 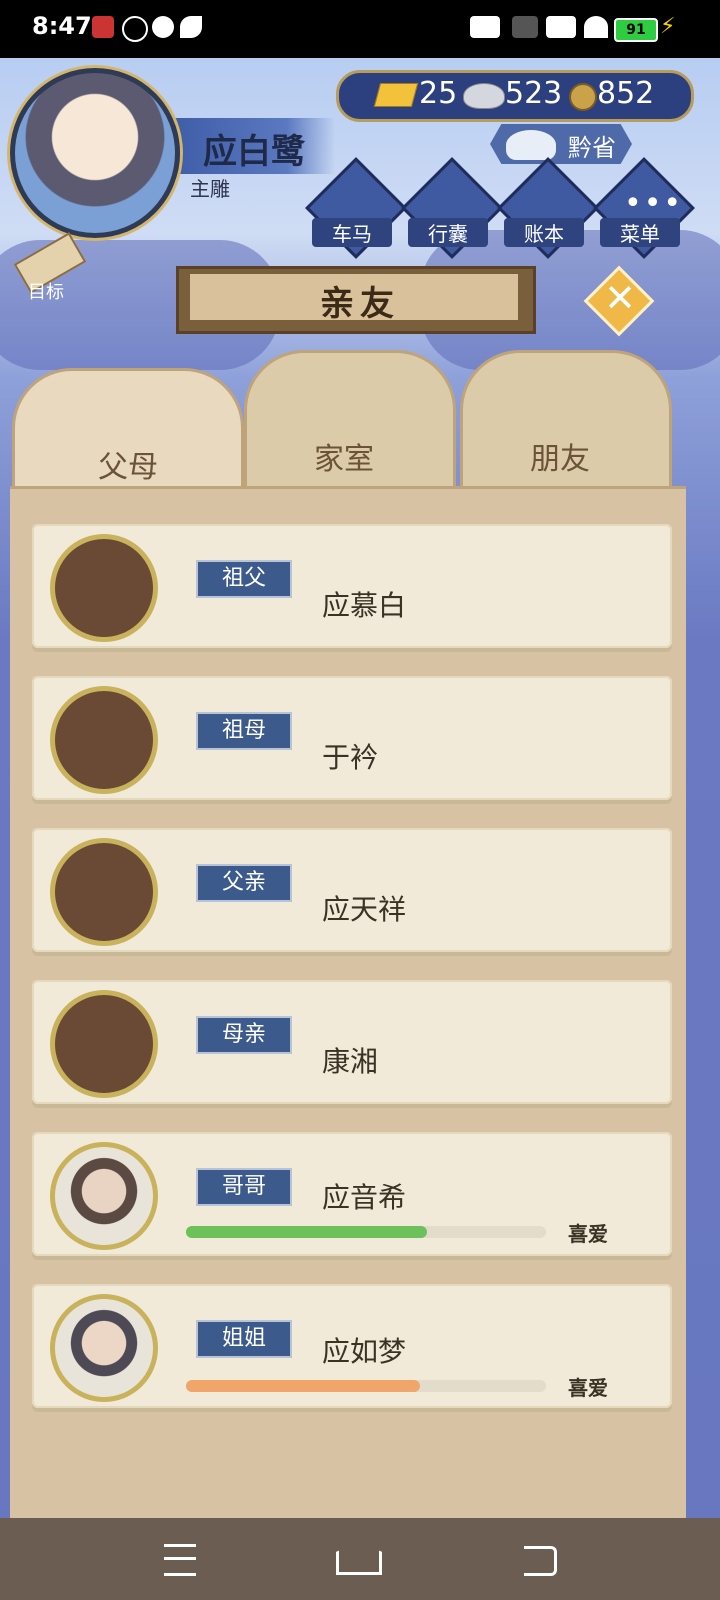 I want to click on wifi-icon, so click(x=596, y=27).